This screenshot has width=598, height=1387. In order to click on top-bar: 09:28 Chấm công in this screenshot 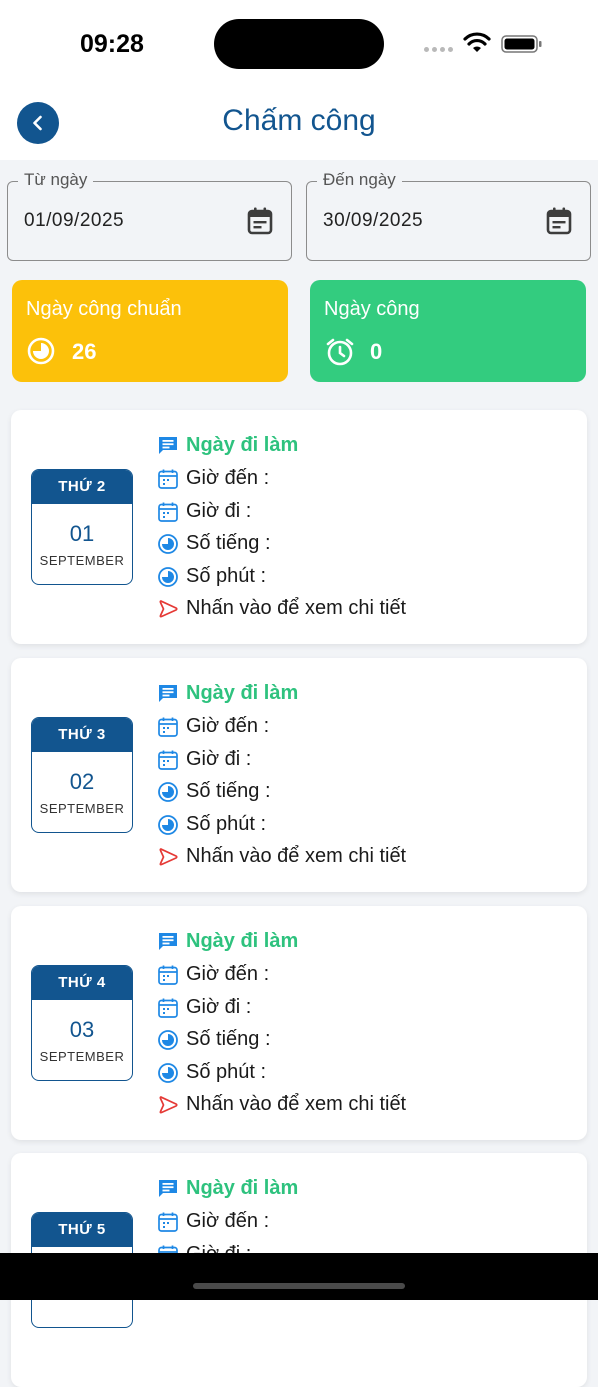, I will do `click(299, 80)`.